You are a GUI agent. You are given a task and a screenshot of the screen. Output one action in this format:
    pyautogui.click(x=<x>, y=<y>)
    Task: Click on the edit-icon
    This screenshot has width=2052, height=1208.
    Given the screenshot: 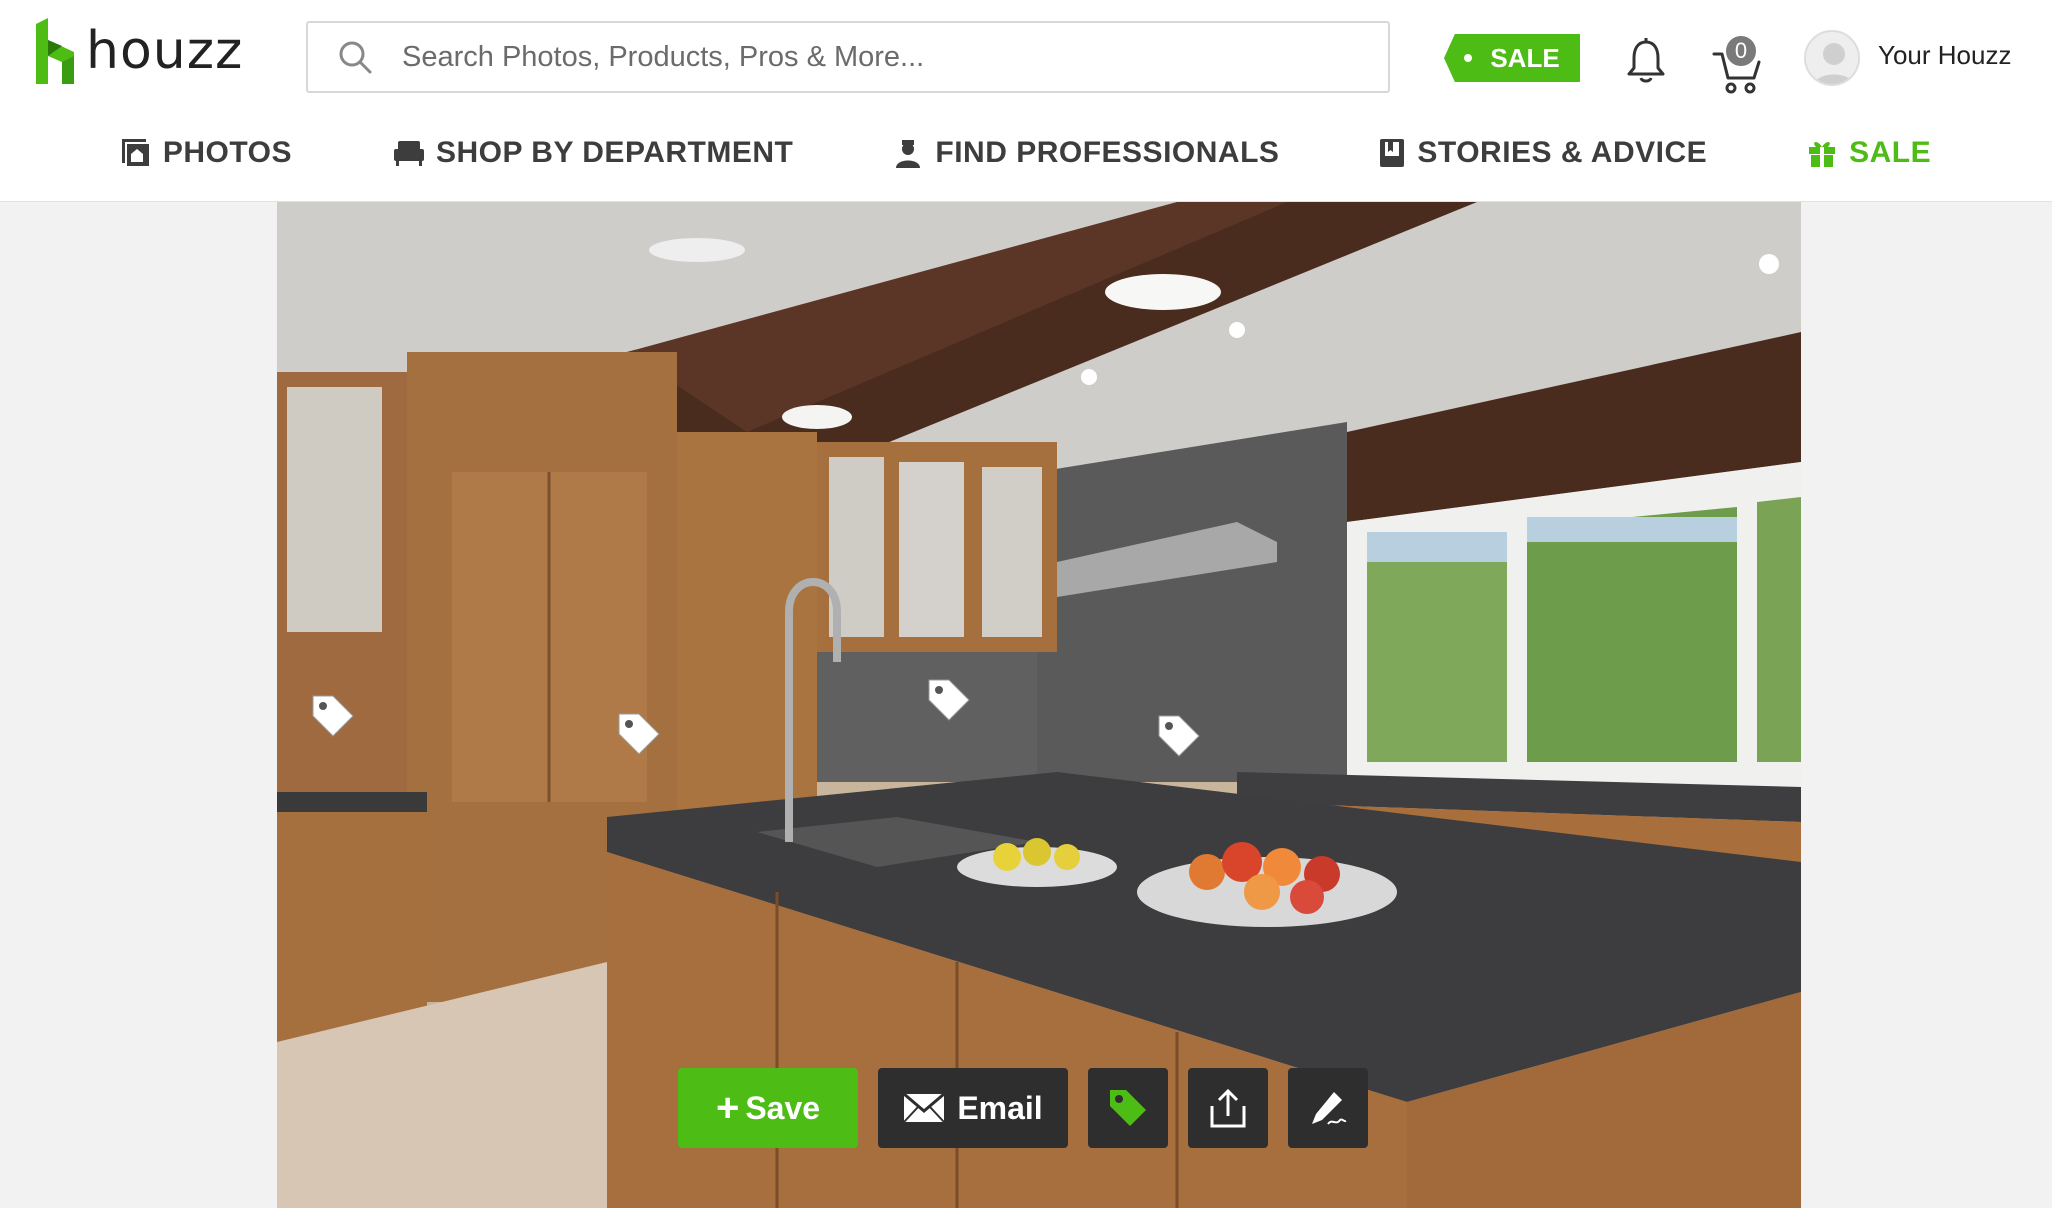 What is the action you would take?
    pyautogui.click(x=1329, y=1108)
    